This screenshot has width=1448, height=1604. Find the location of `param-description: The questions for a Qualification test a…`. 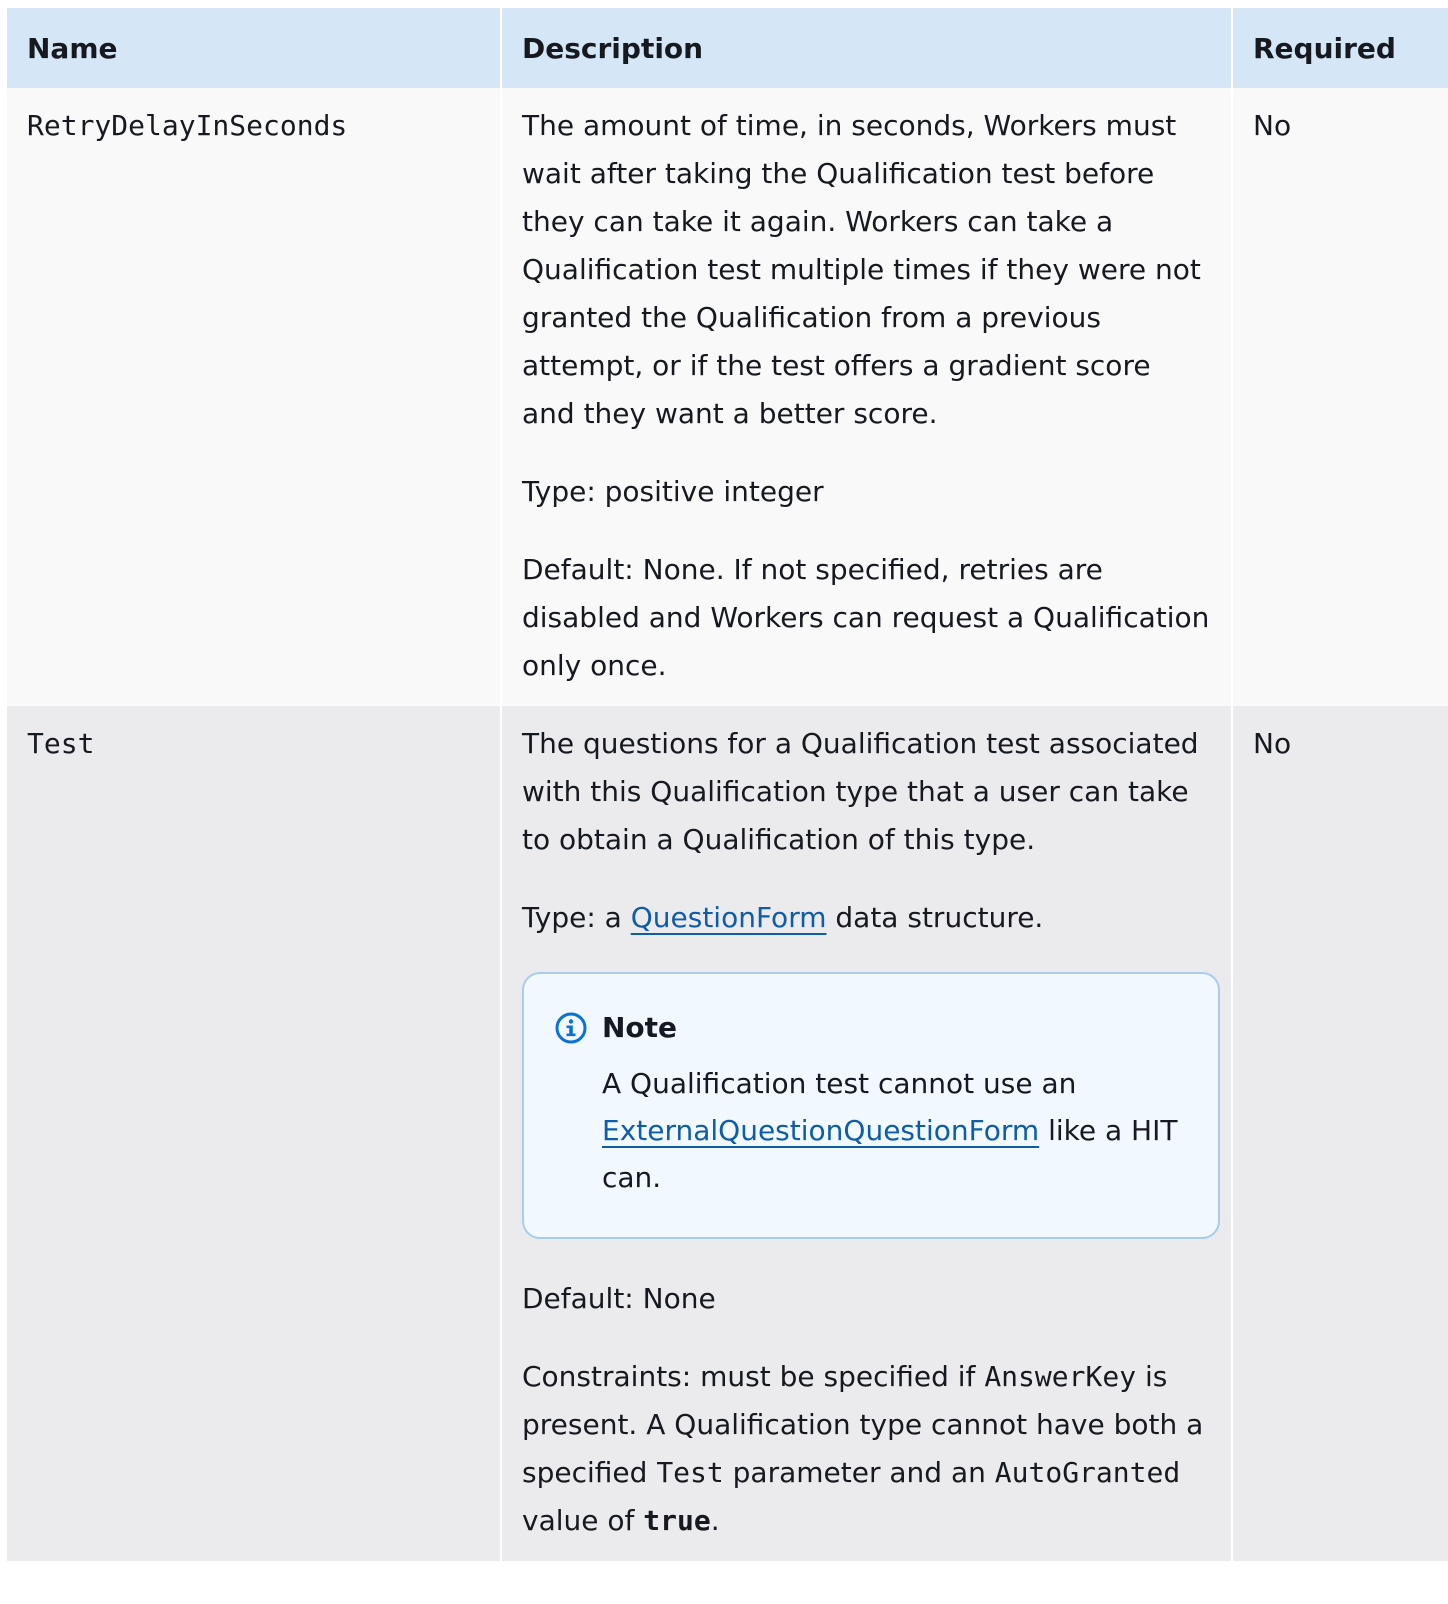

param-description: The questions for a Qualification test a… is located at coordinates (860, 791).